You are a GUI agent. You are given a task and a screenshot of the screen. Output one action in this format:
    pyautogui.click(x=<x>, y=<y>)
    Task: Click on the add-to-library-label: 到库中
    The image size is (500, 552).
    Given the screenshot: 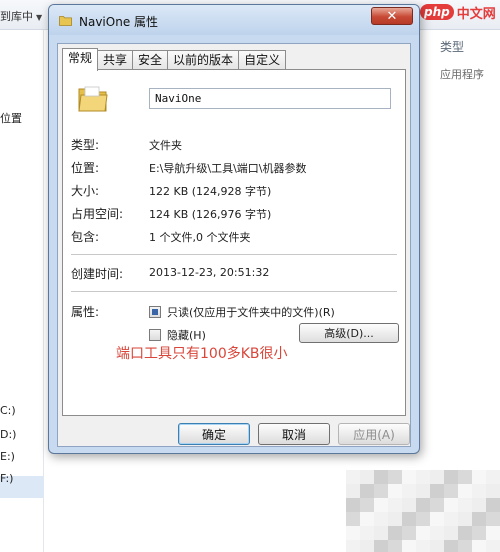 What is the action you would take?
    pyautogui.click(x=16, y=16)
    